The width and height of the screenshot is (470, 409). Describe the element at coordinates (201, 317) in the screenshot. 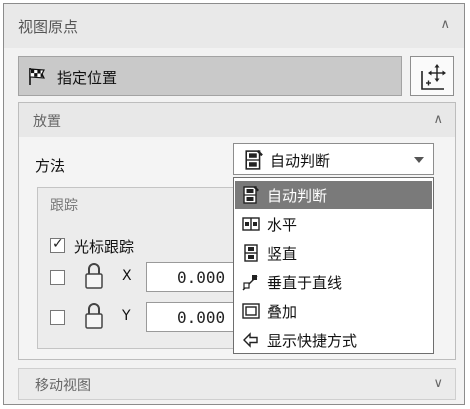

I see `y-value: 0.000` at that location.